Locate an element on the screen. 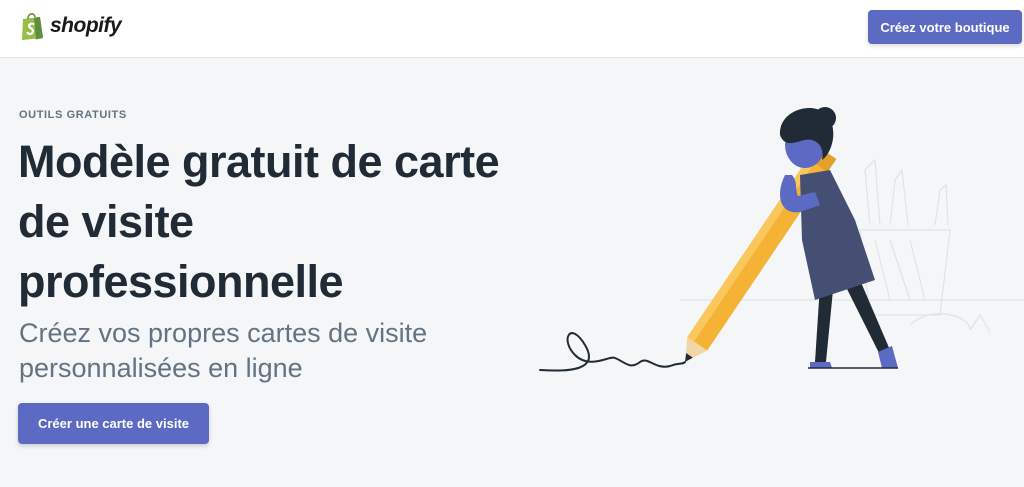  create-store-button: Créez votre boutique is located at coordinates (945, 27).